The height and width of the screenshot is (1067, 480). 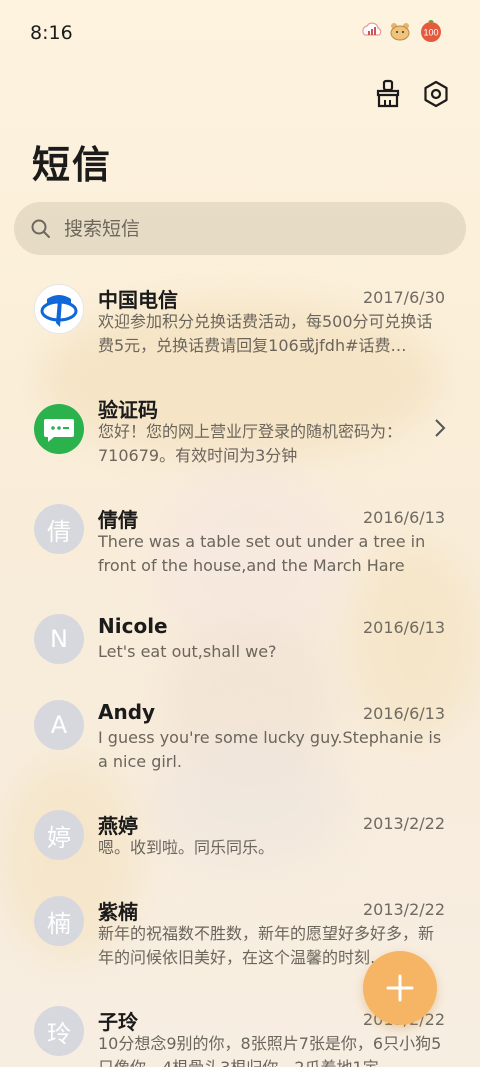 I want to click on settings-button, so click(x=436, y=94).